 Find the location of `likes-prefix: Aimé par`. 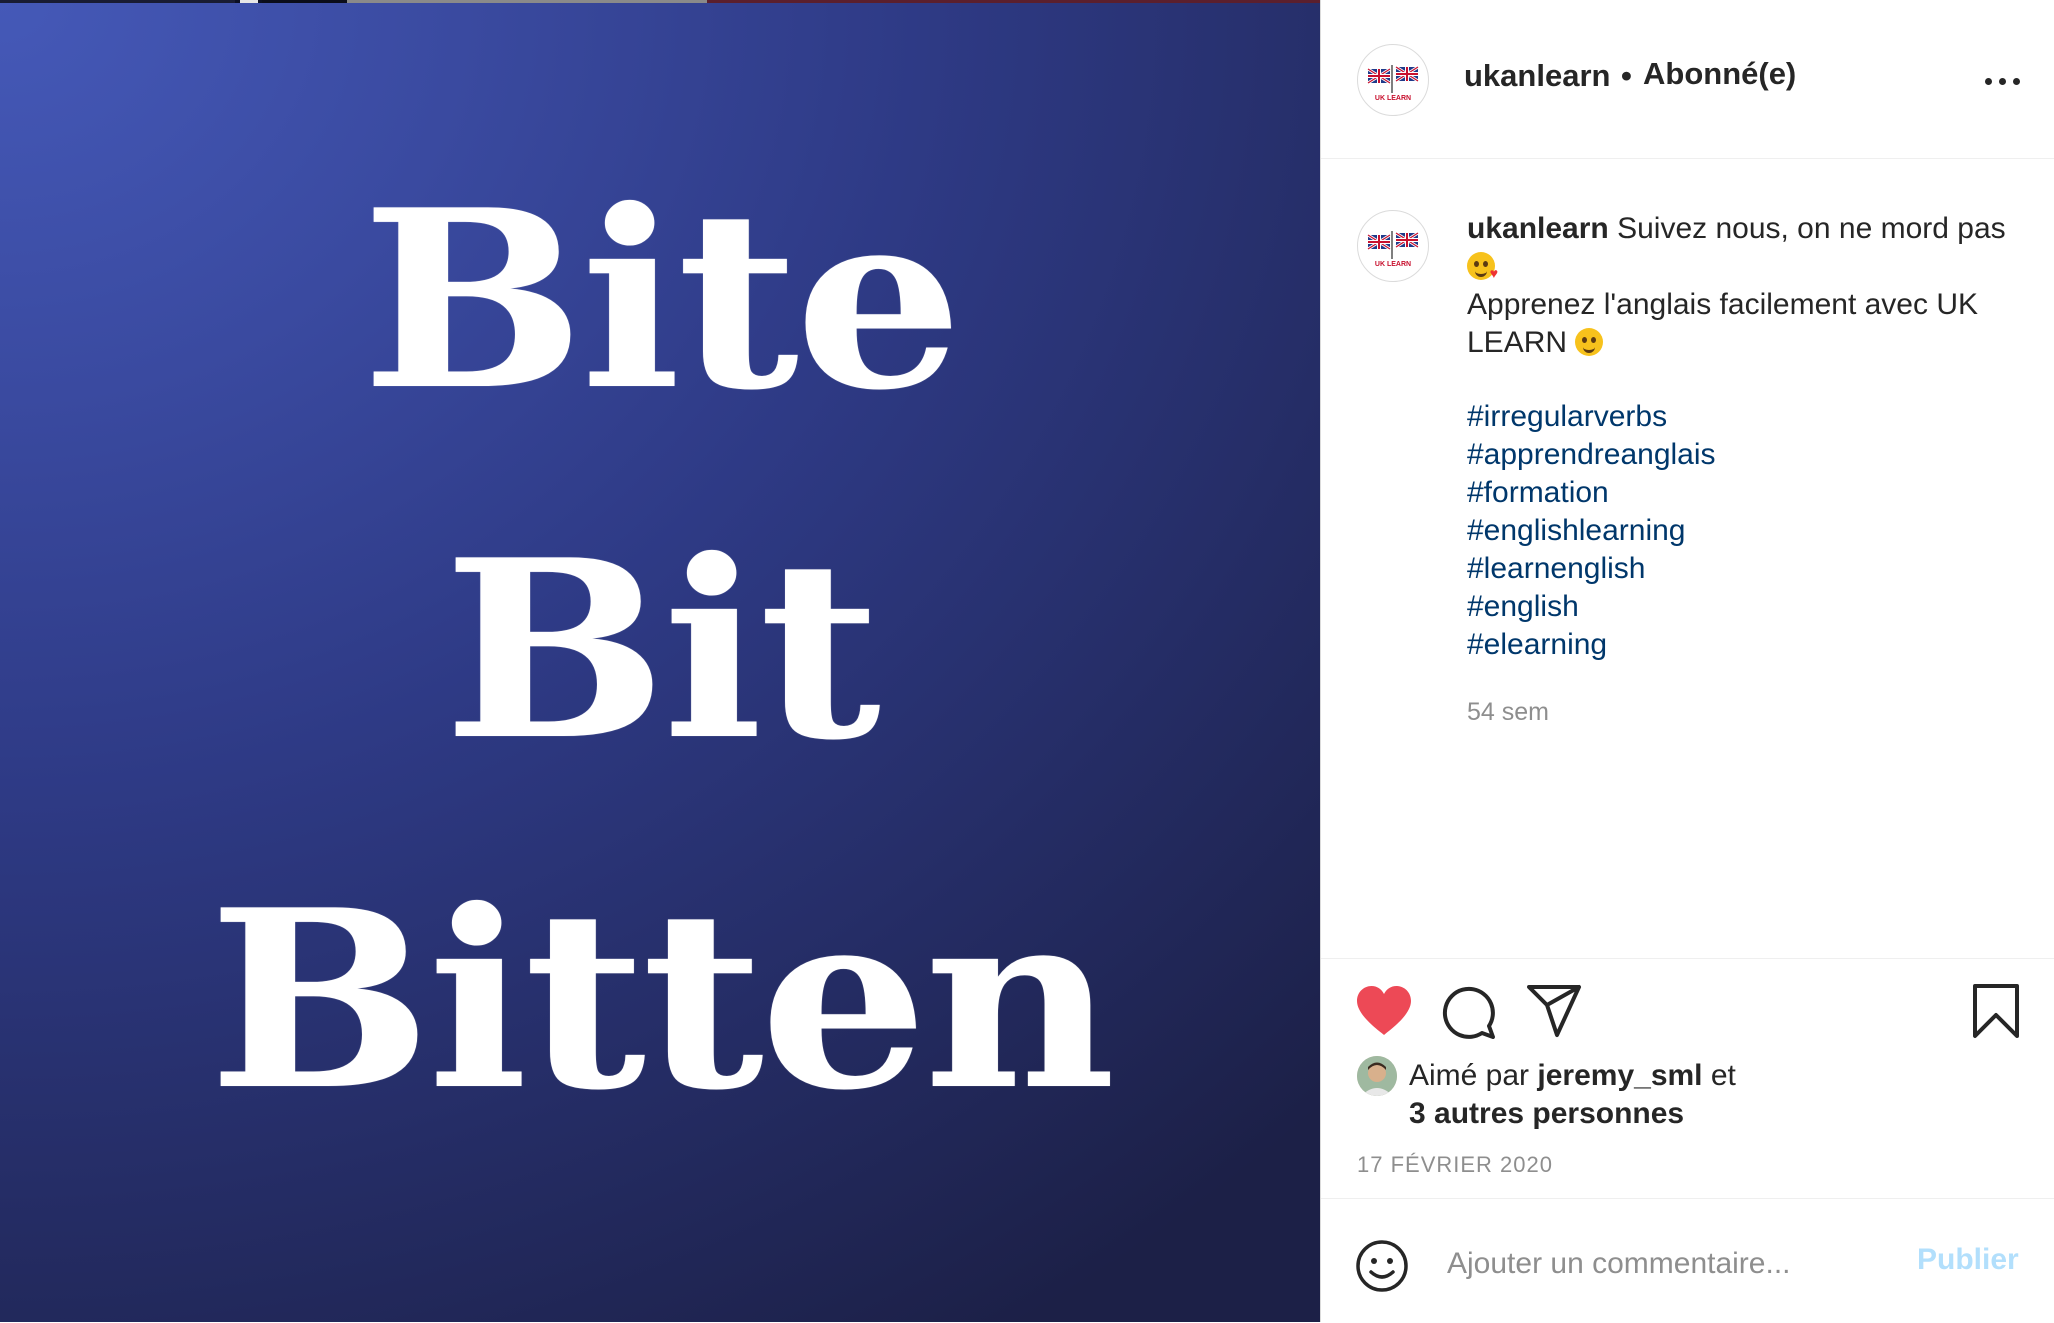

likes-prefix: Aimé par is located at coordinates (1469, 1075).